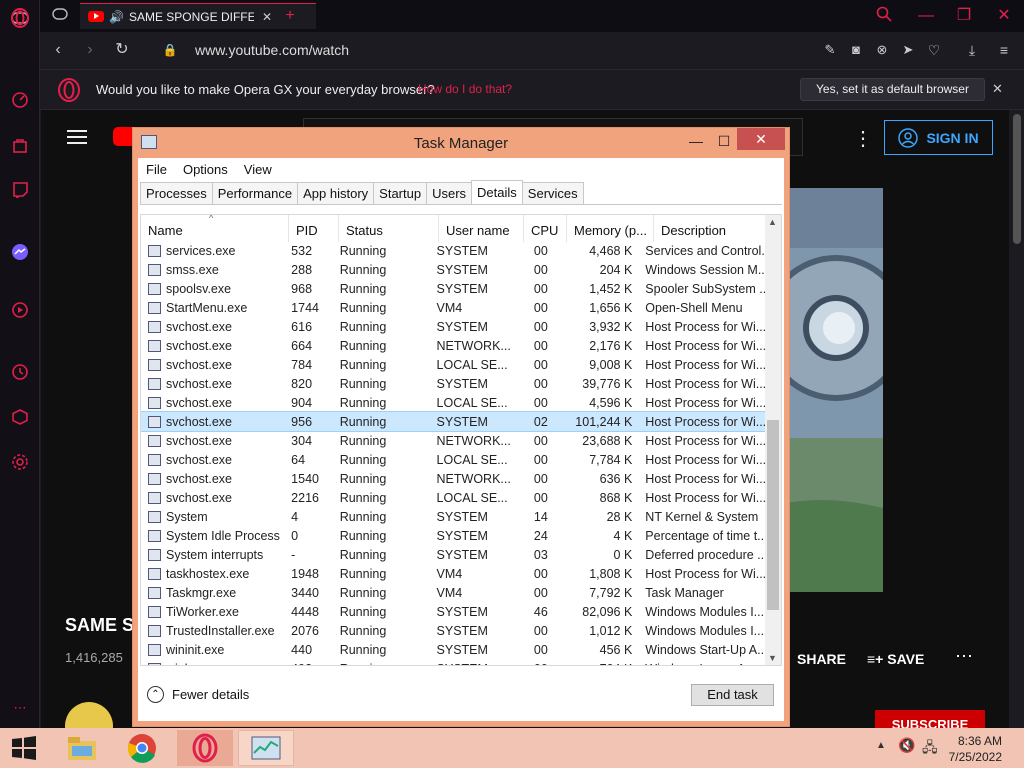  I want to click on send-icon: ➤, so click(908, 50).